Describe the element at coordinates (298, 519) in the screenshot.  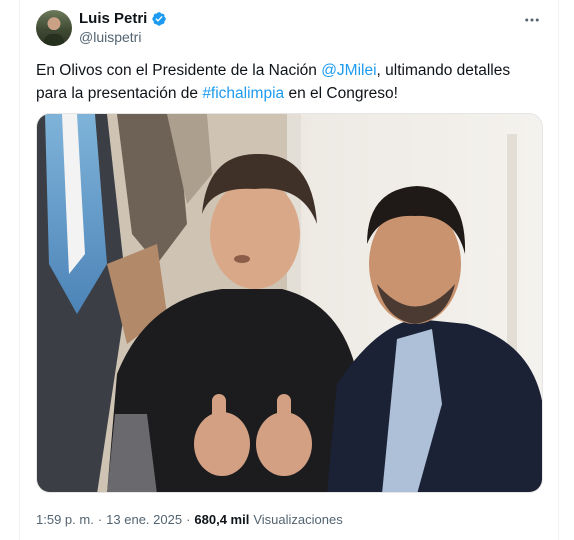
I see `views-label: Visualizaciones` at that location.